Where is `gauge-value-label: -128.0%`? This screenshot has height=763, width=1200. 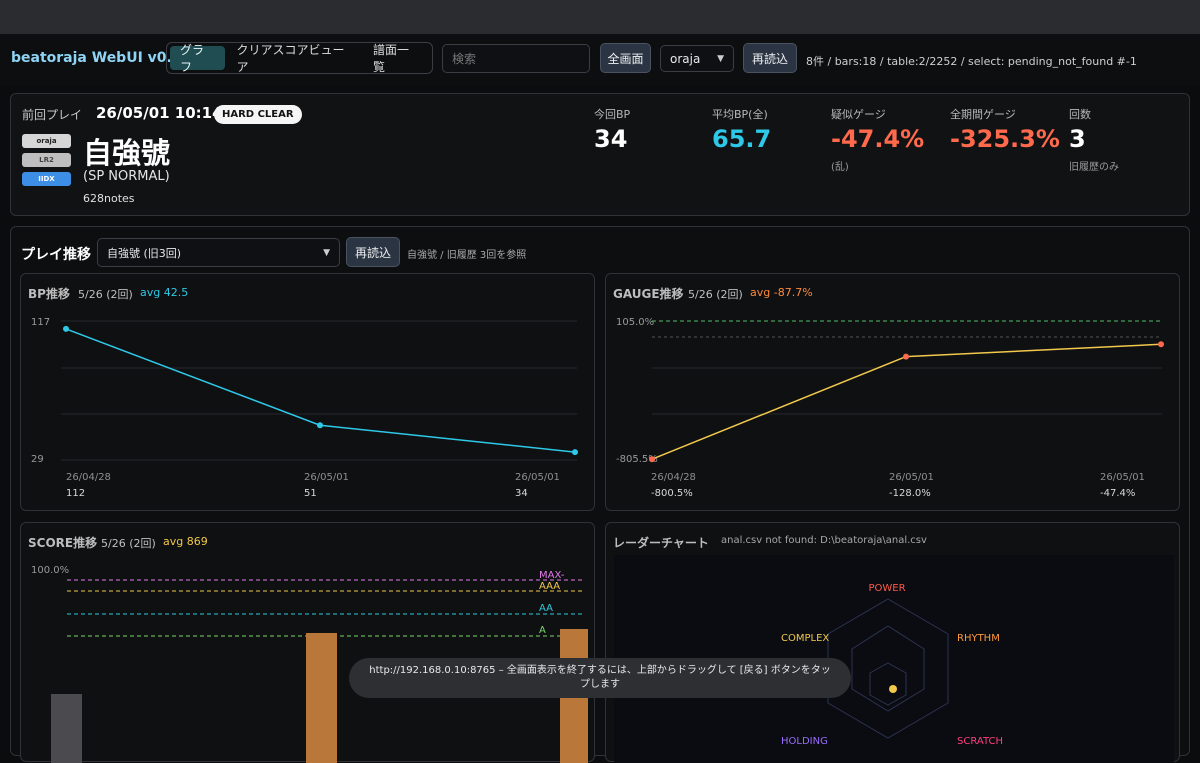
gauge-value-label: -128.0% is located at coordinates (910, 493).